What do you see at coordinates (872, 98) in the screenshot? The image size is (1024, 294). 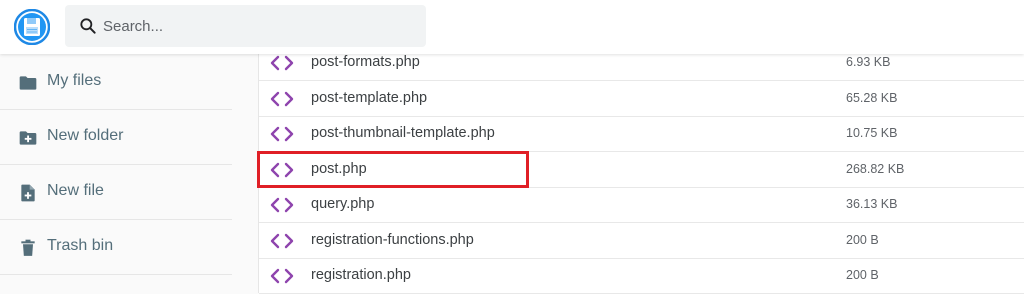 I see `file-size: 65.28 KB` at bounding box center [872, 98].